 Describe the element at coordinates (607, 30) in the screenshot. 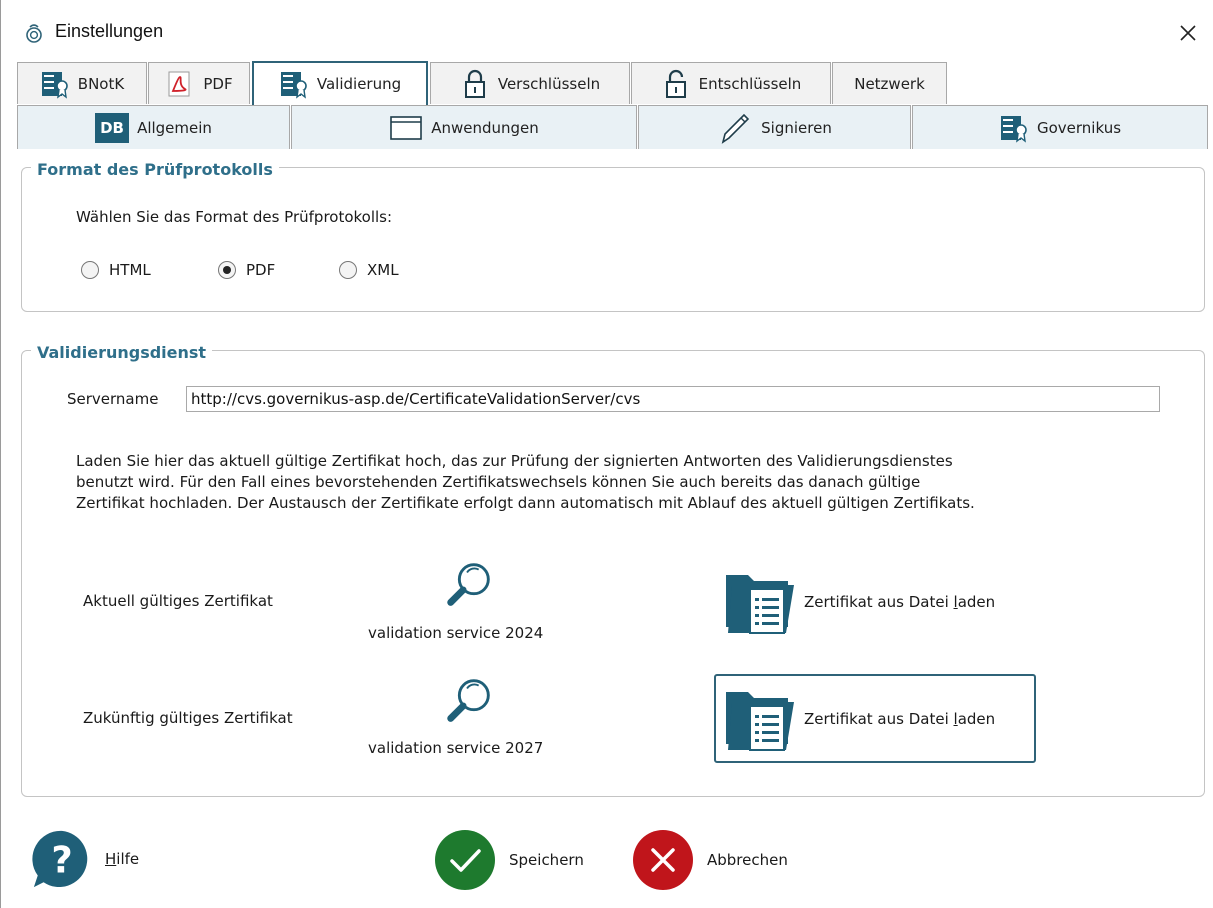

I see `title-bar: Einstellungen` at that location.